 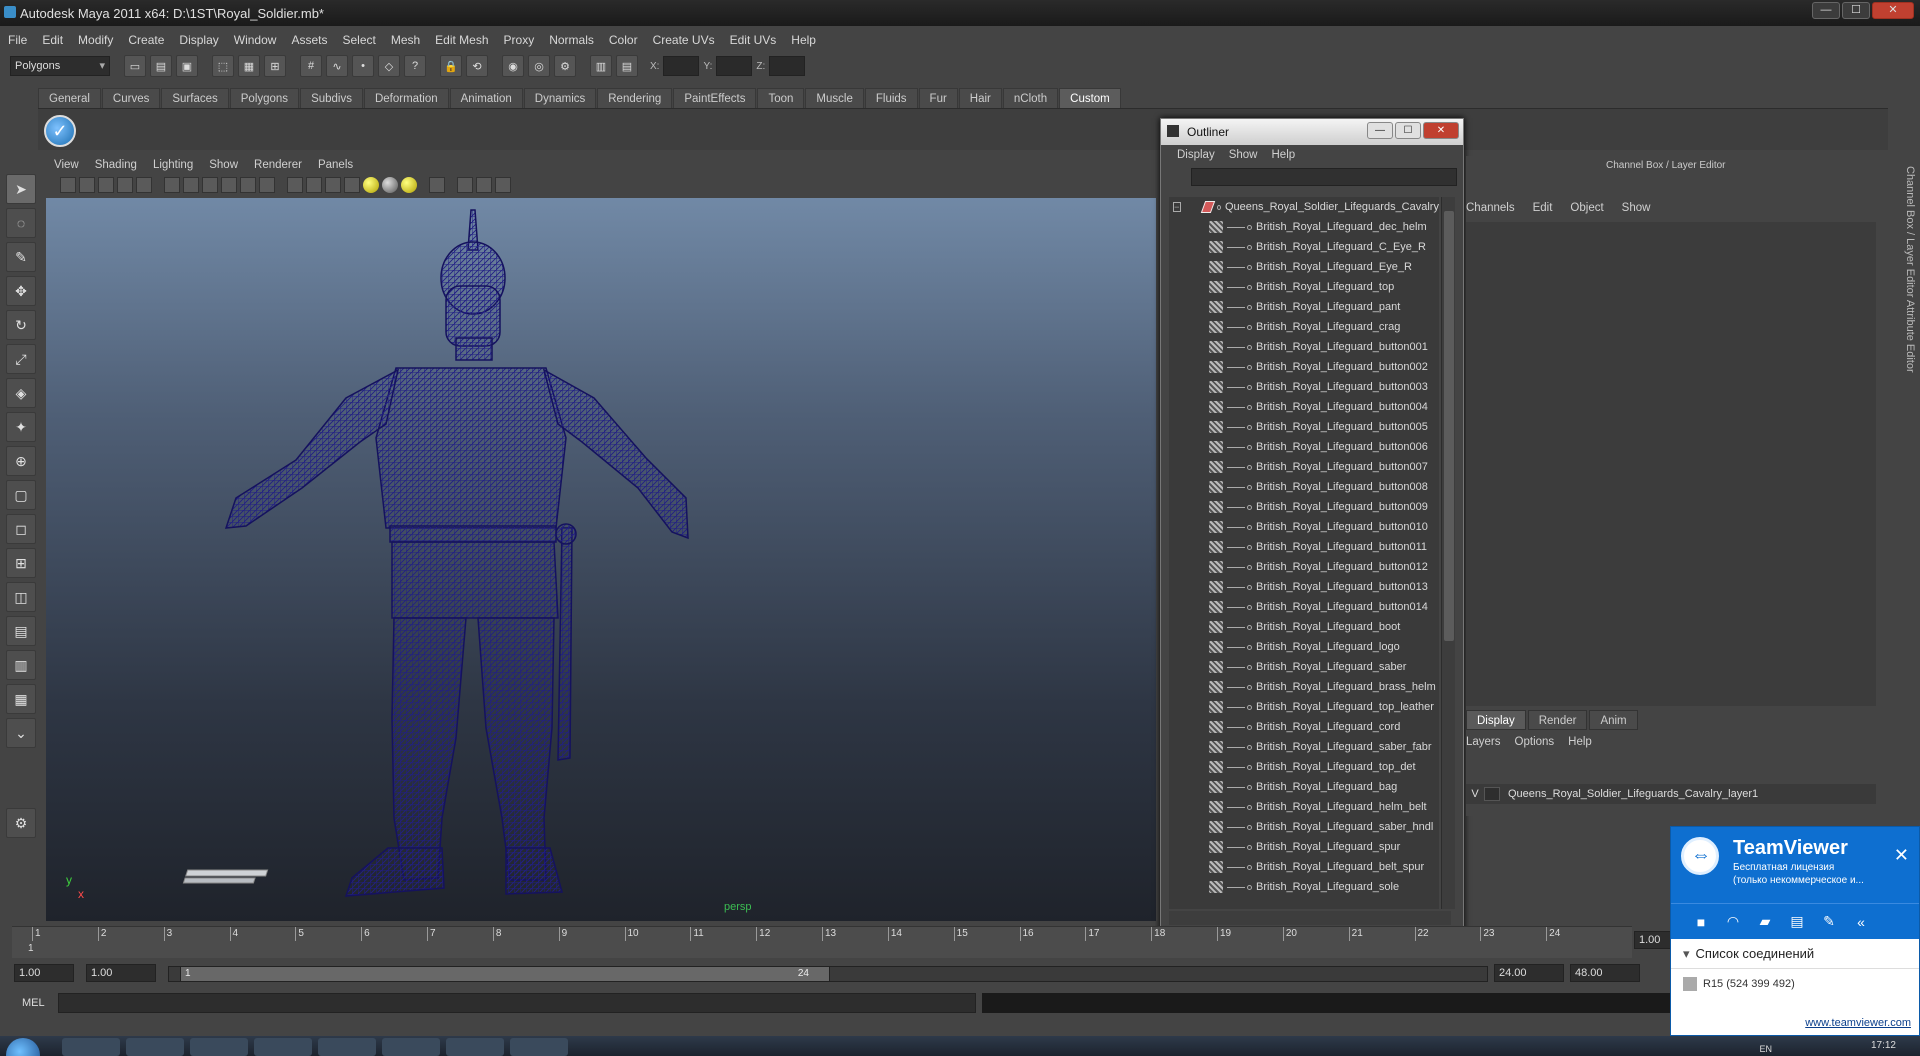 I want to click on layer-tab-render: Render, so click(x=1557, y=720).